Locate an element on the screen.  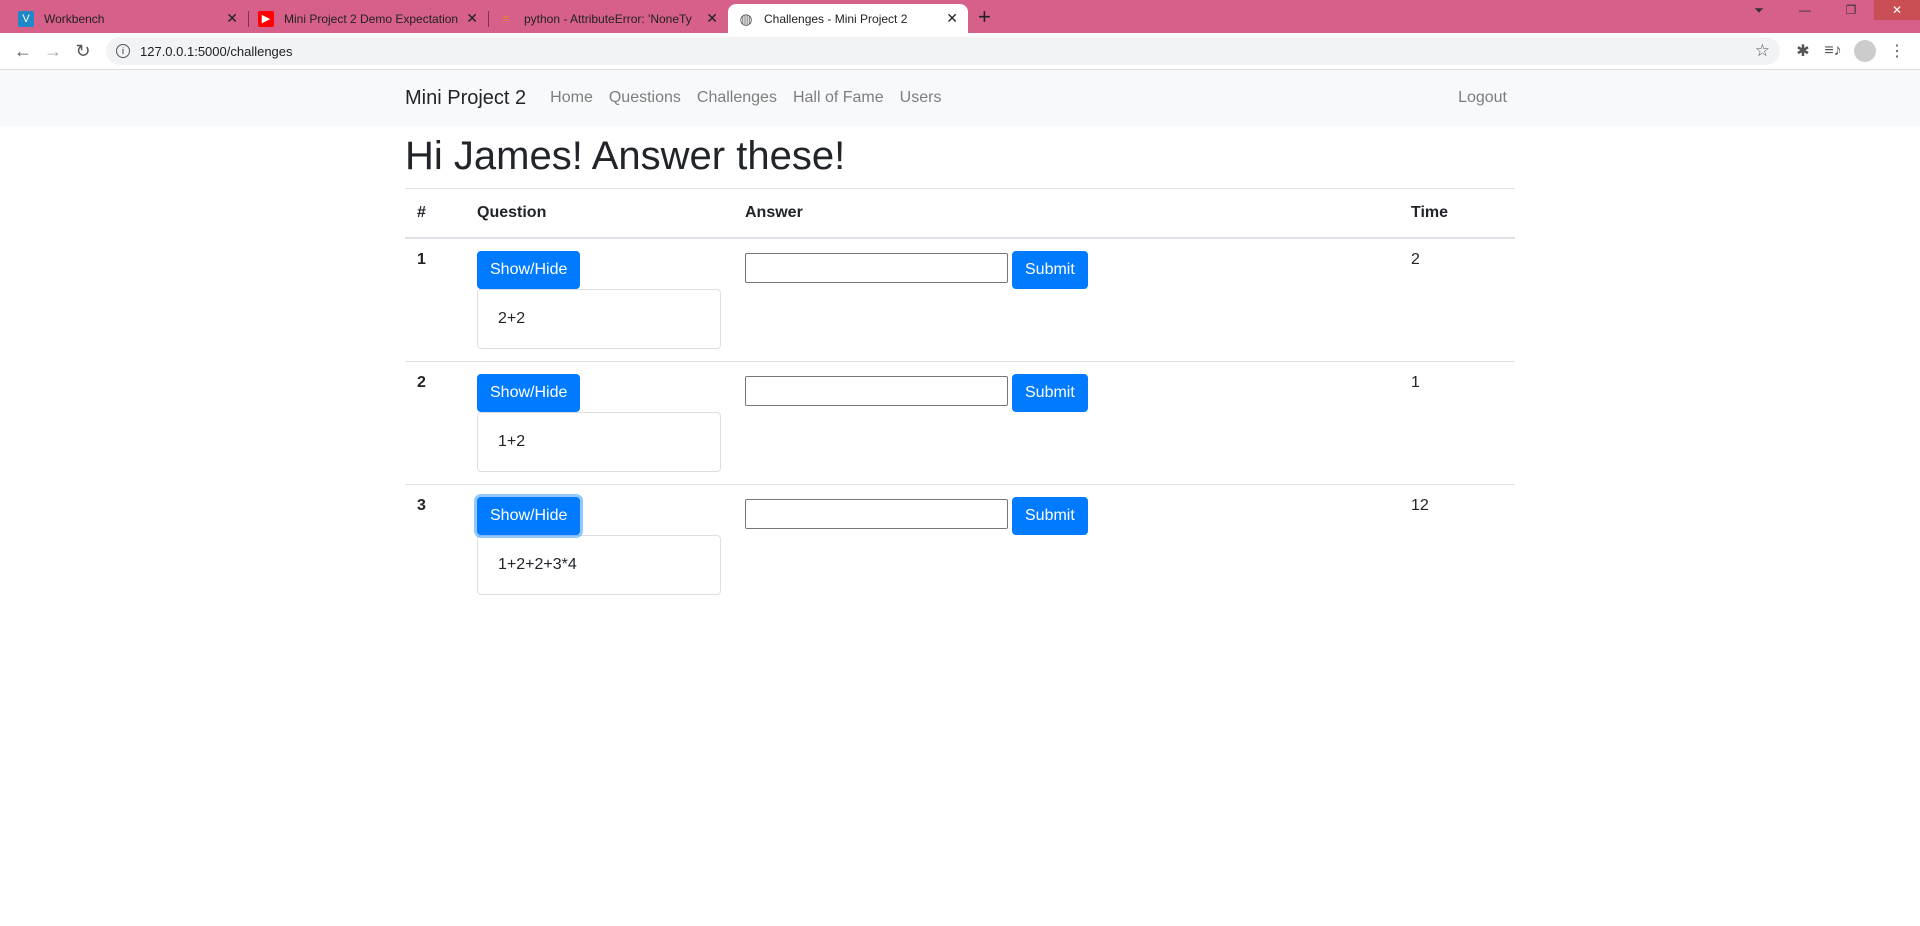
extensions-icon: ✱ is located at coordinates (1803, 51).